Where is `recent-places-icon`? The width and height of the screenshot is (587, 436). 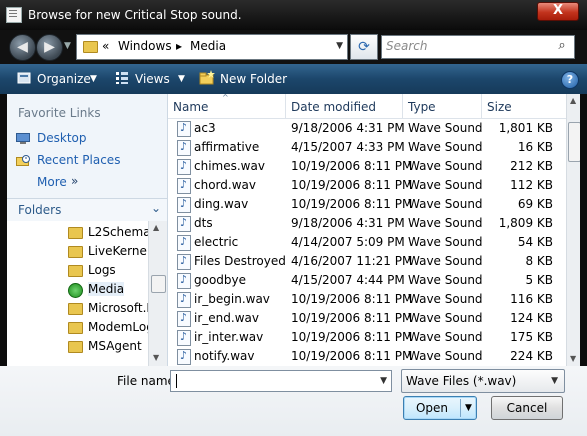
recent-places-icon is located at coordinates (23, 160).